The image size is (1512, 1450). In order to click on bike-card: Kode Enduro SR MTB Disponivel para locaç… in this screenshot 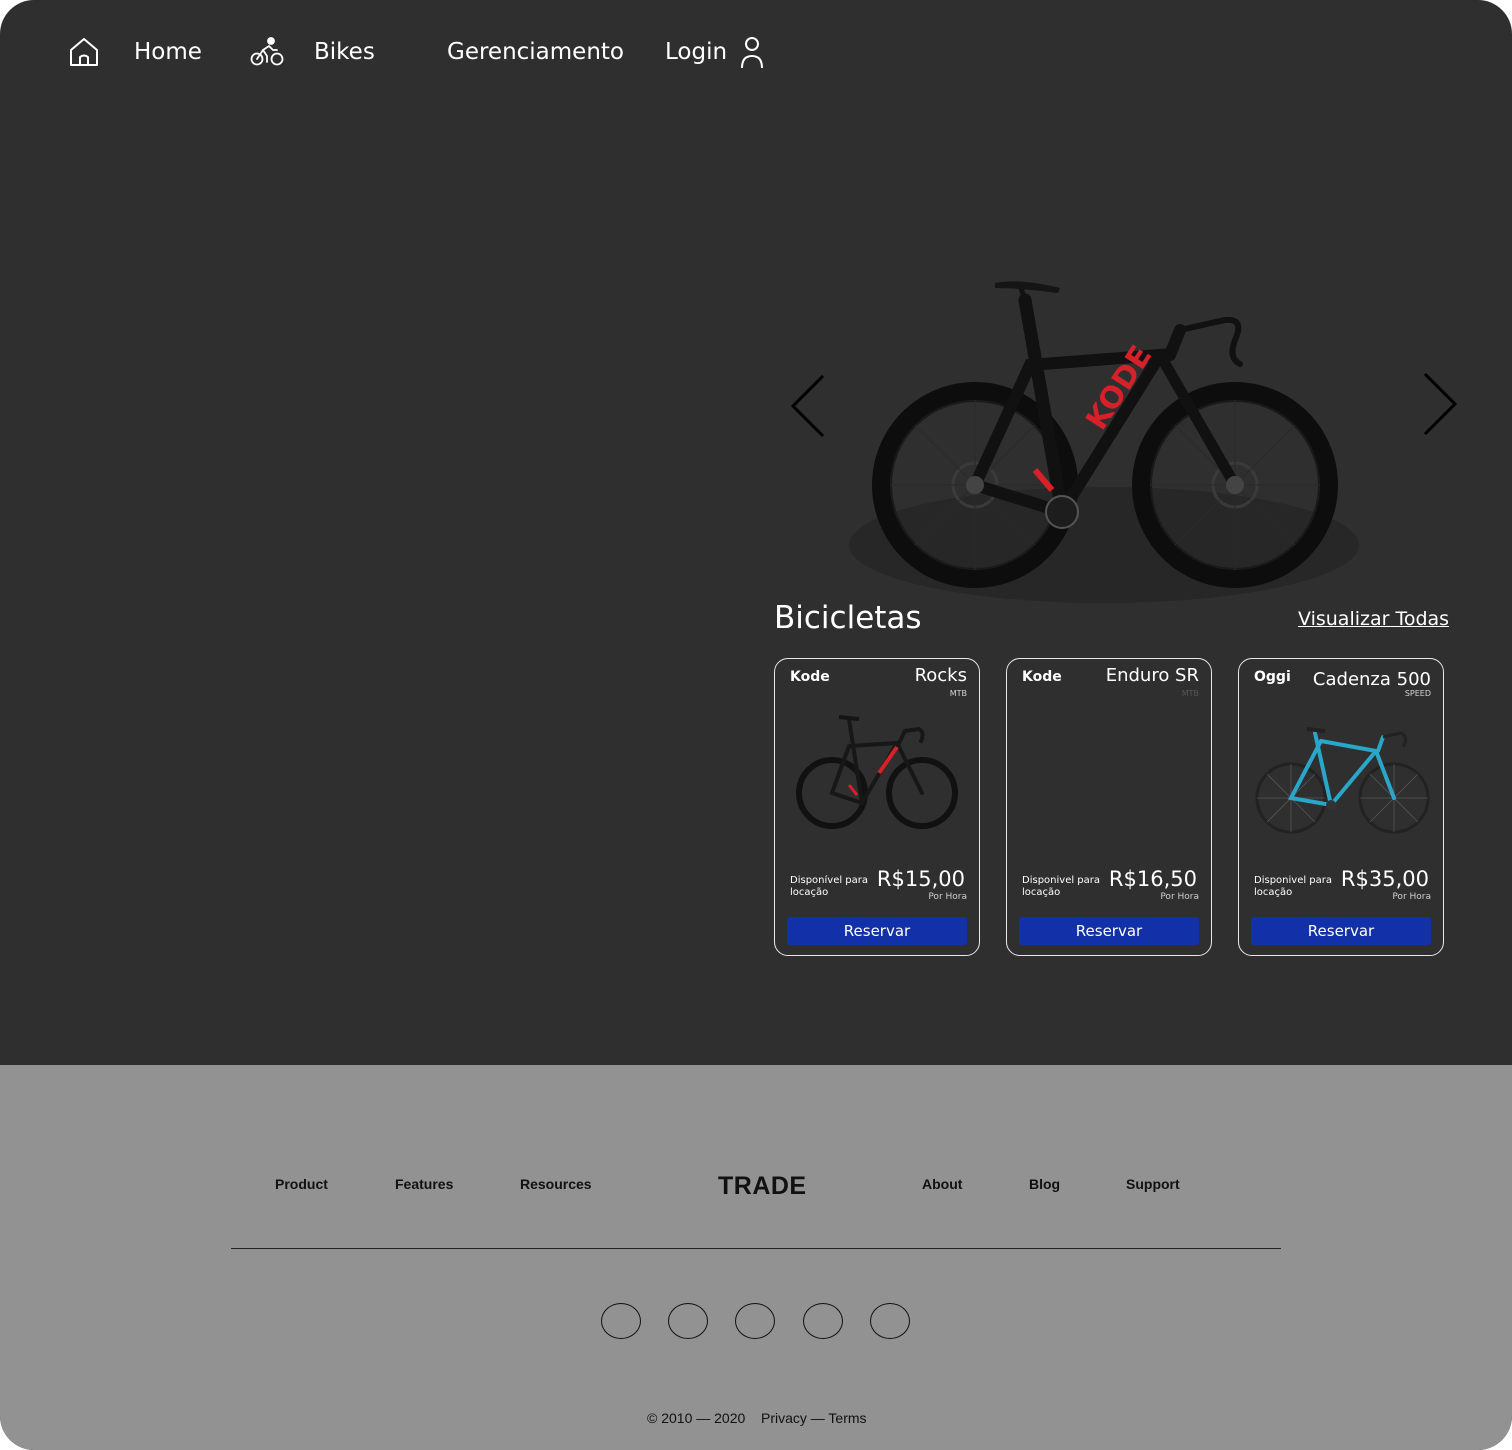, I will do `click(1109, 807)`.